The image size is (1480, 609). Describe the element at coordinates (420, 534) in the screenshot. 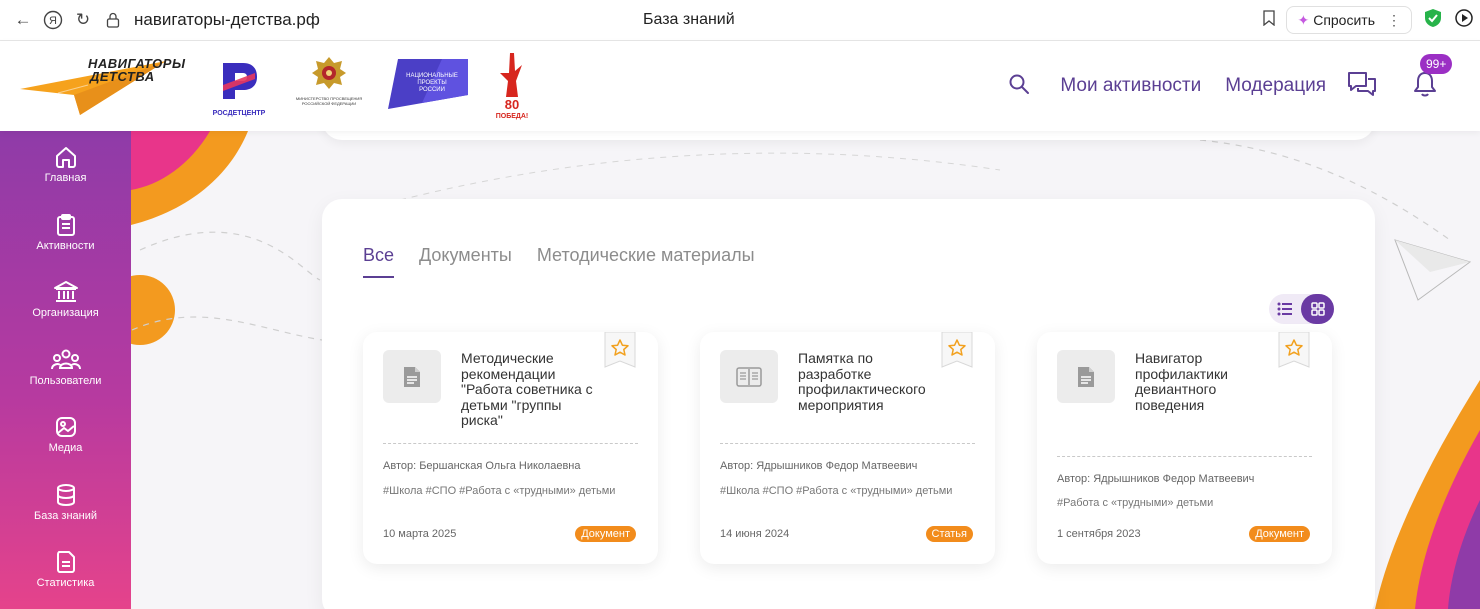

I see `card-date: 10 марта 2025` at that location.